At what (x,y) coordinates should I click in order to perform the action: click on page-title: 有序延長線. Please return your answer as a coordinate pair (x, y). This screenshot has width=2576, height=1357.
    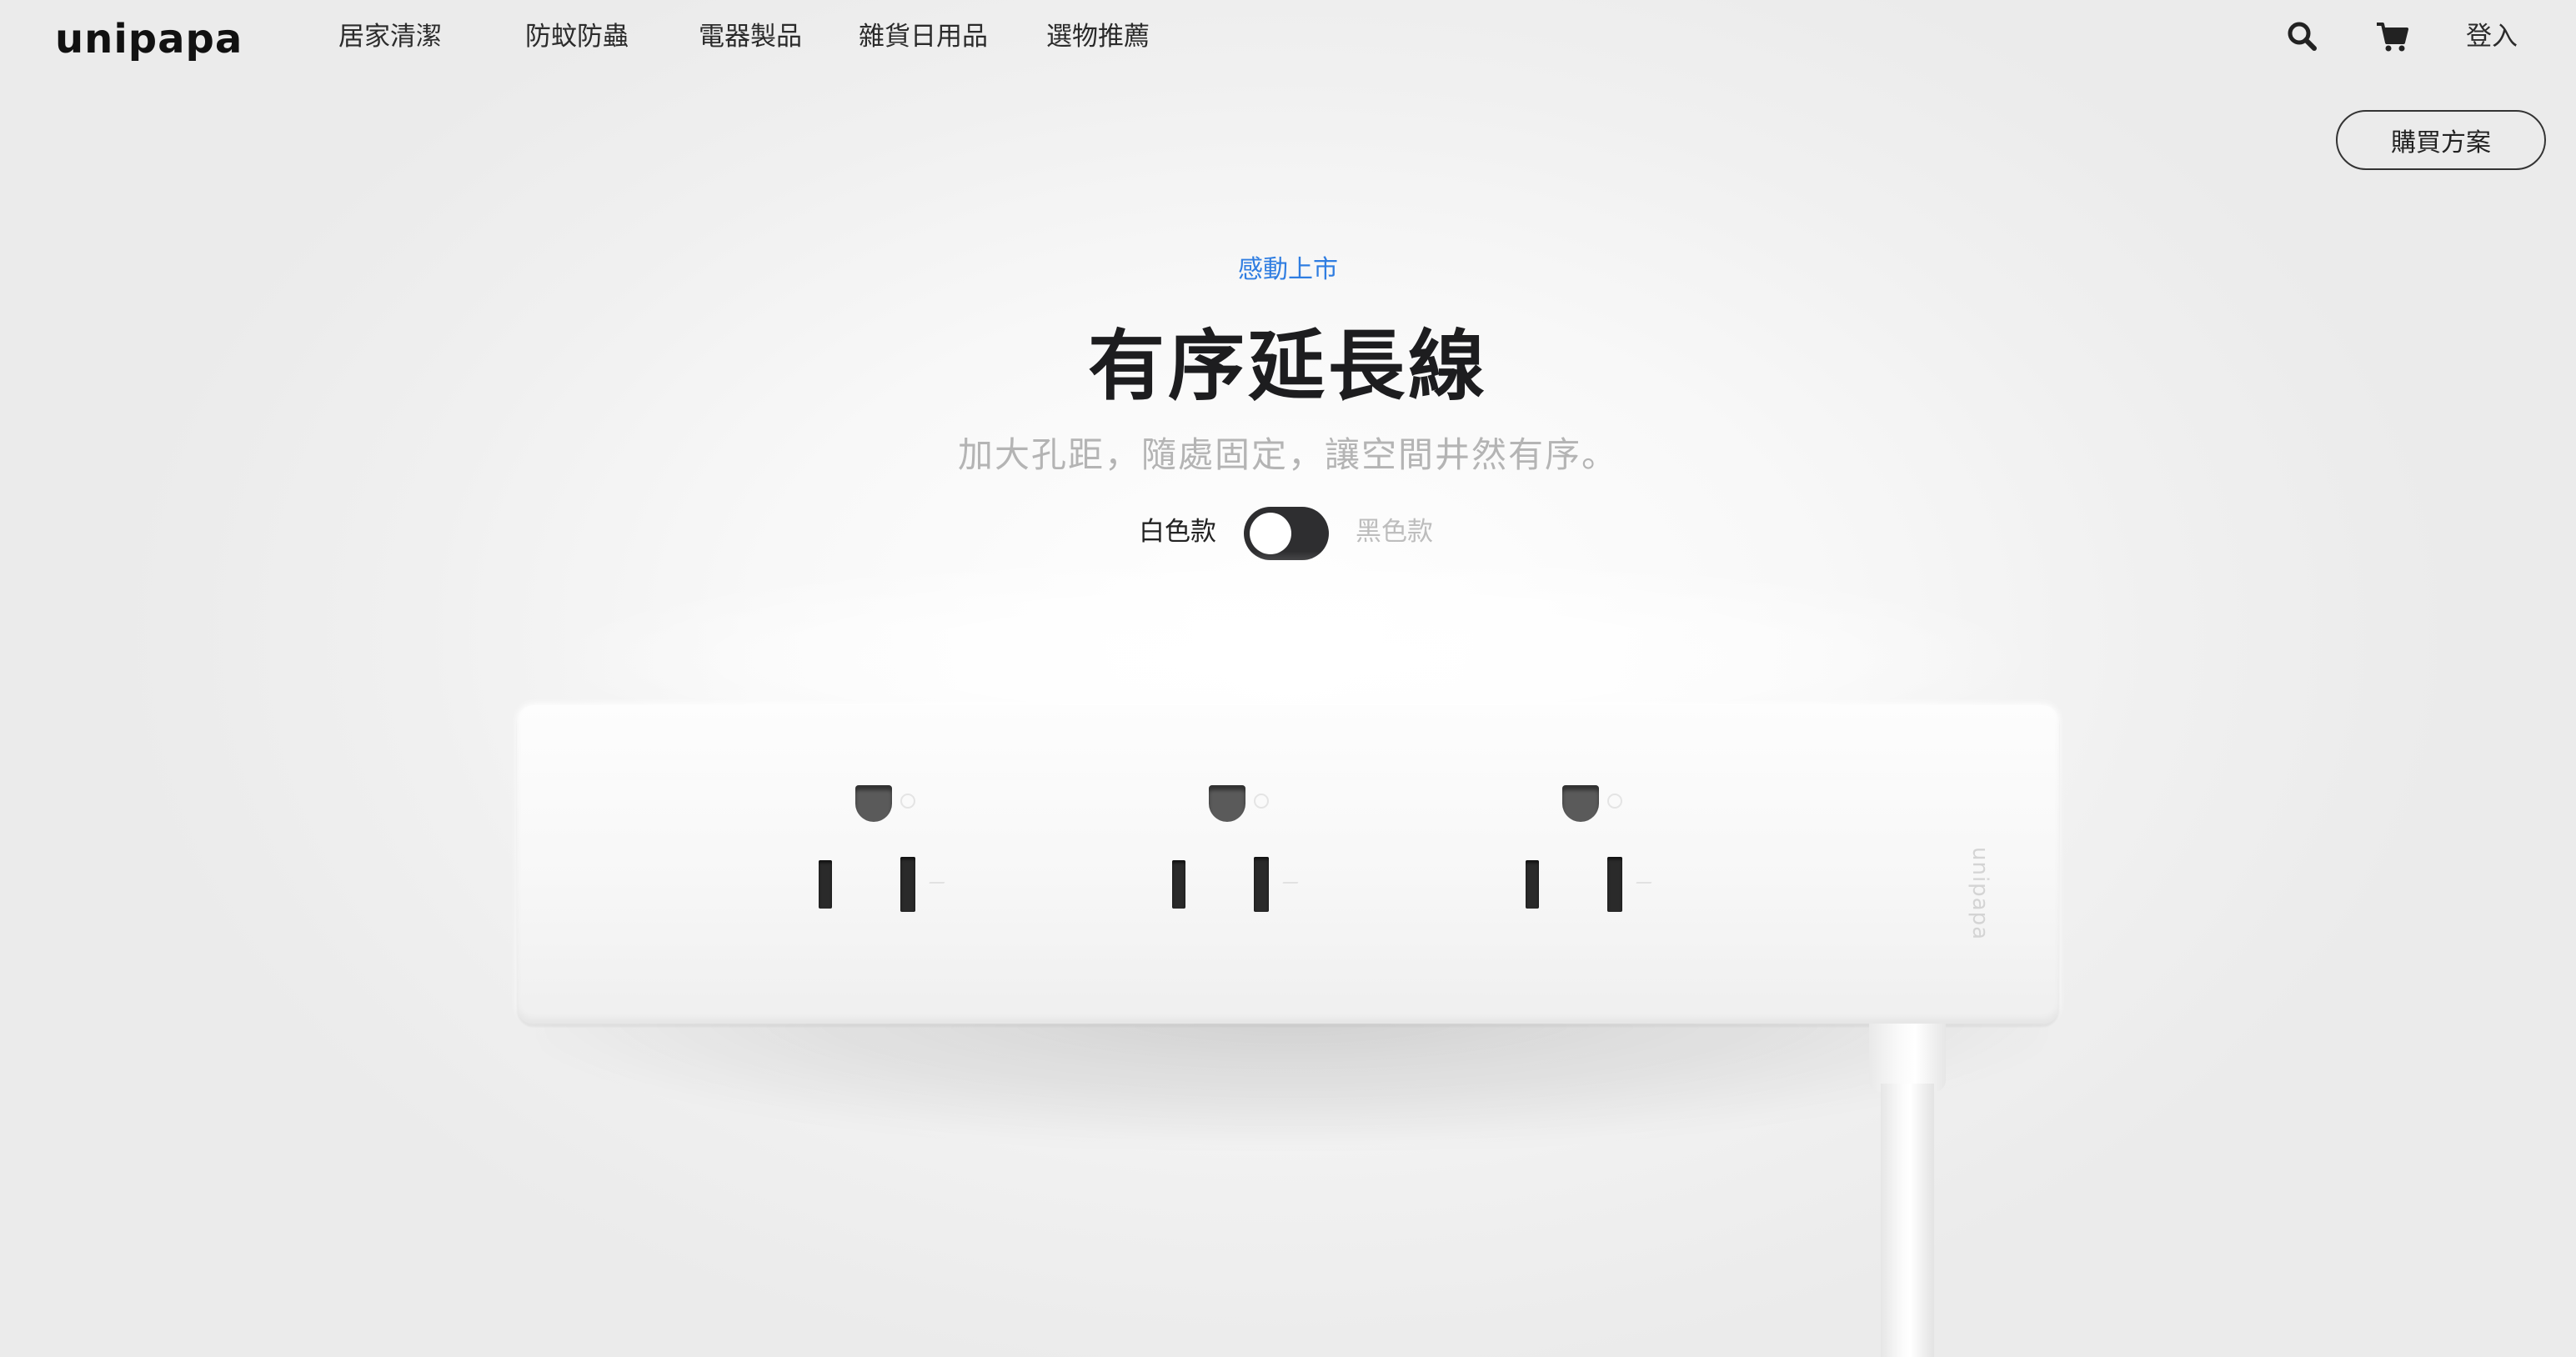
    Looking at the image, I should click on (1287, 367).